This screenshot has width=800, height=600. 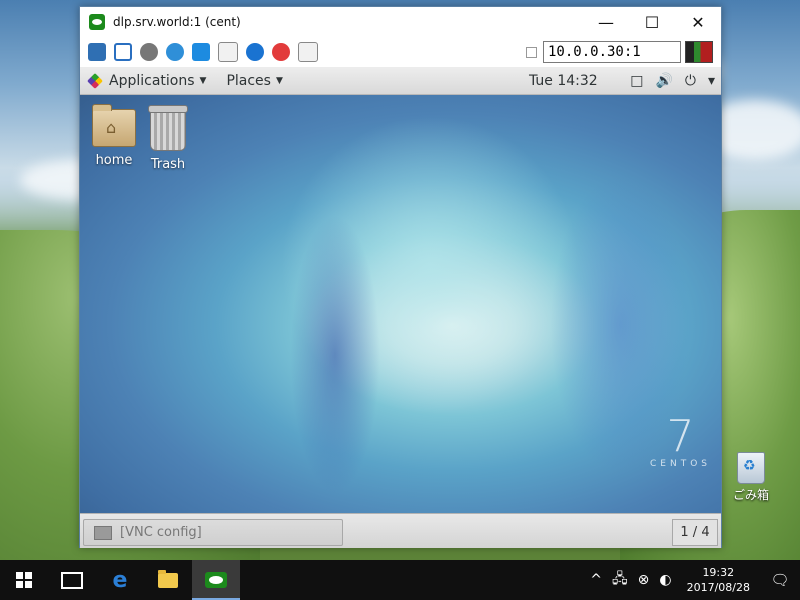 I want to click on transfer-icon, so click(x=308, y=52).